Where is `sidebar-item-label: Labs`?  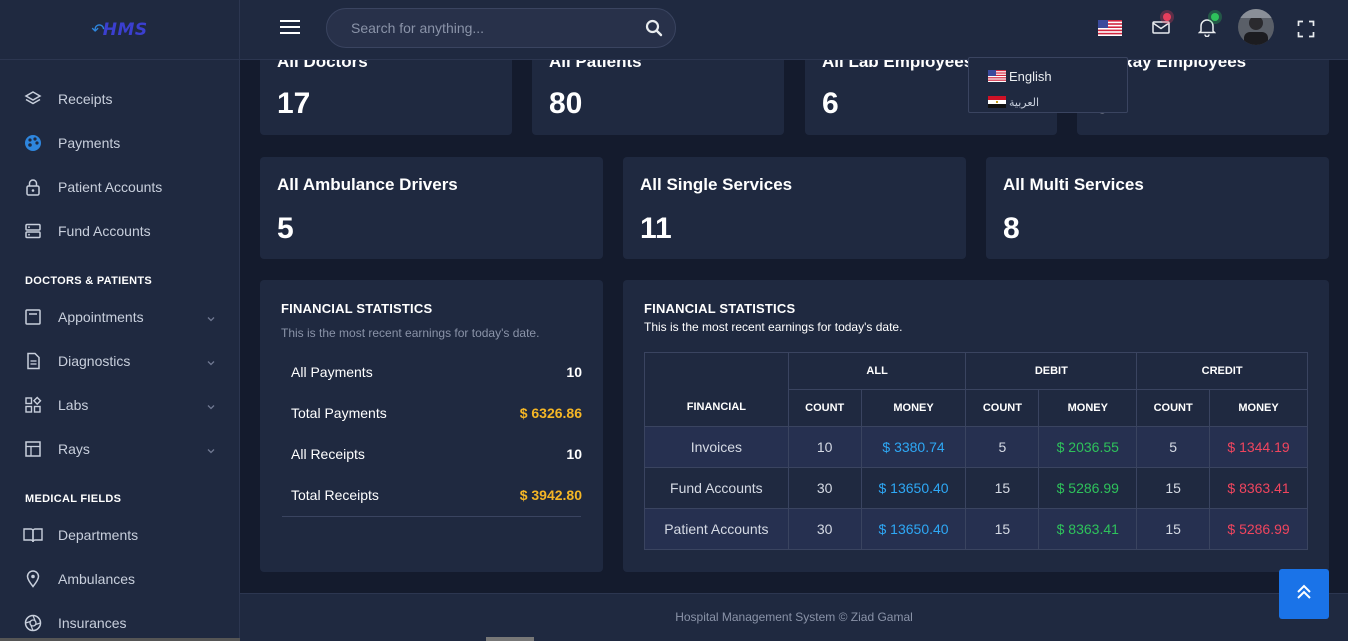
sidebar-item-label: Labs is located at coordinates (73, 405).